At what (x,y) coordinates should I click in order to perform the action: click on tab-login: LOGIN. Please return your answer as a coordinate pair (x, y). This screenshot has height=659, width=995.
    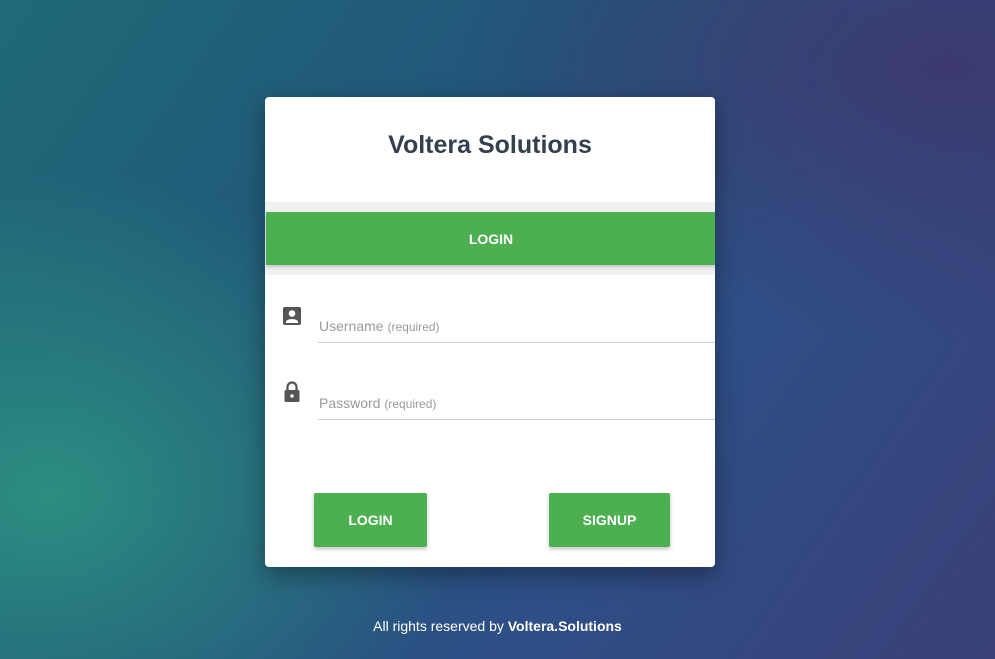
    Looking at the image, I should click on (490, 238).